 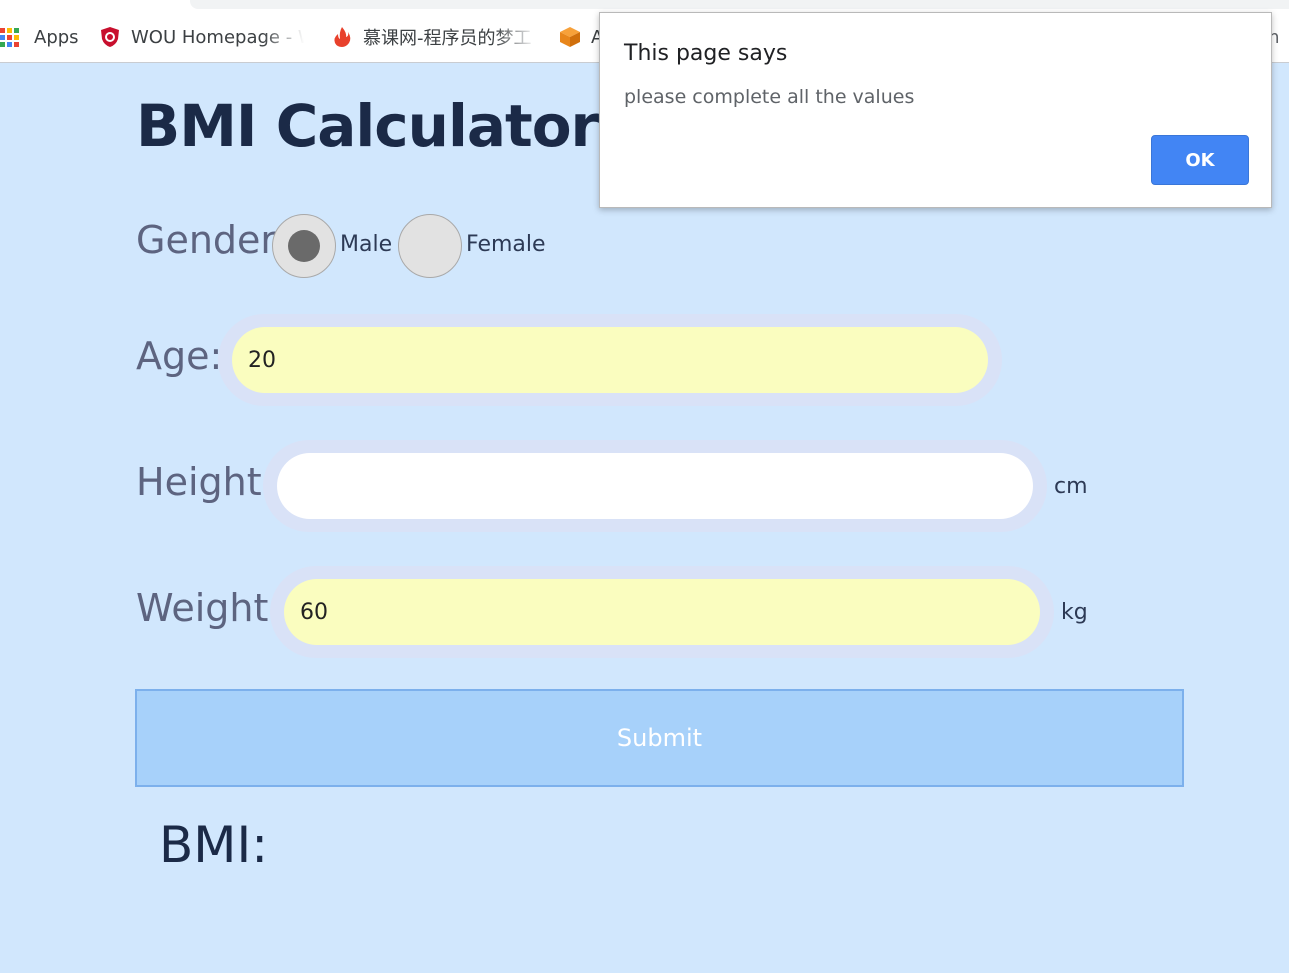 What do you see at coordinates (1071, 486) in the screenshot?
I see `height-unit: cm` at bounding box center [1071, 486].